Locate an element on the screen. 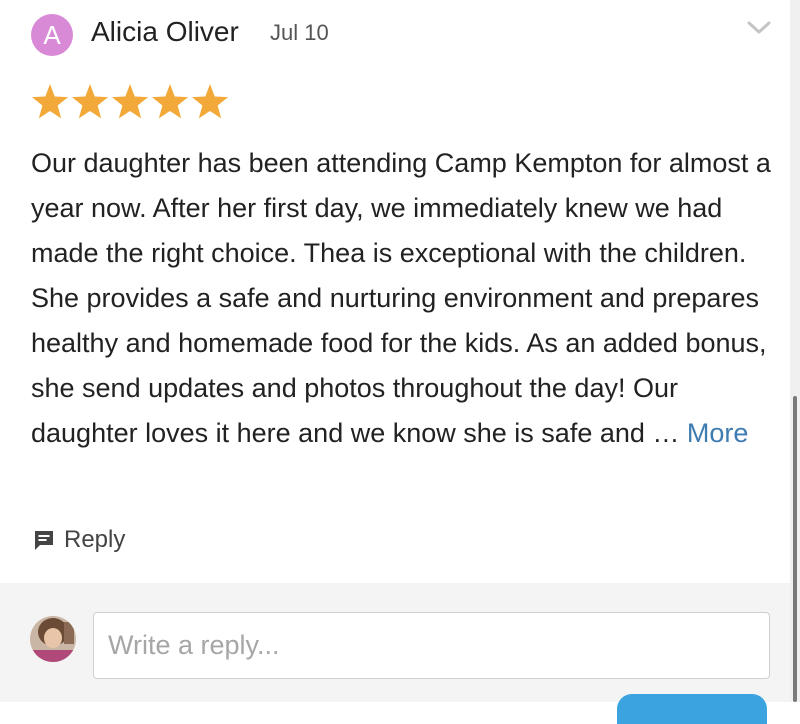 This screenshot has height=724, width=800. submit-reply-button is located at coordinates (692, 709).